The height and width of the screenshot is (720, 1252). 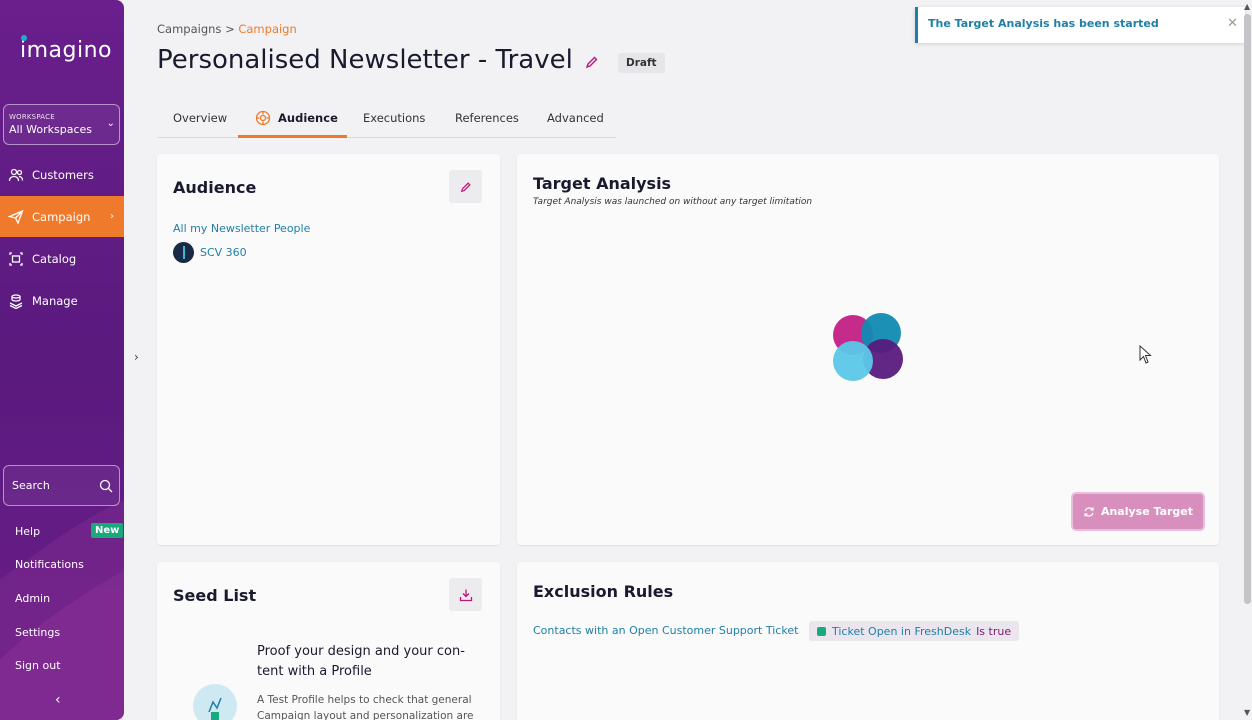 I want to click on toast-message: The Target Analysis has been started, so click(x=1043, y=23).